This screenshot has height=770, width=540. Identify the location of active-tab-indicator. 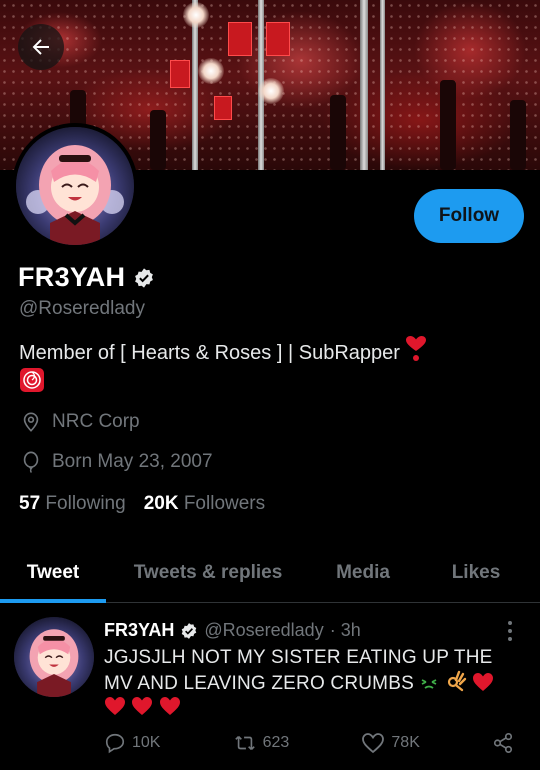
(53, 601).